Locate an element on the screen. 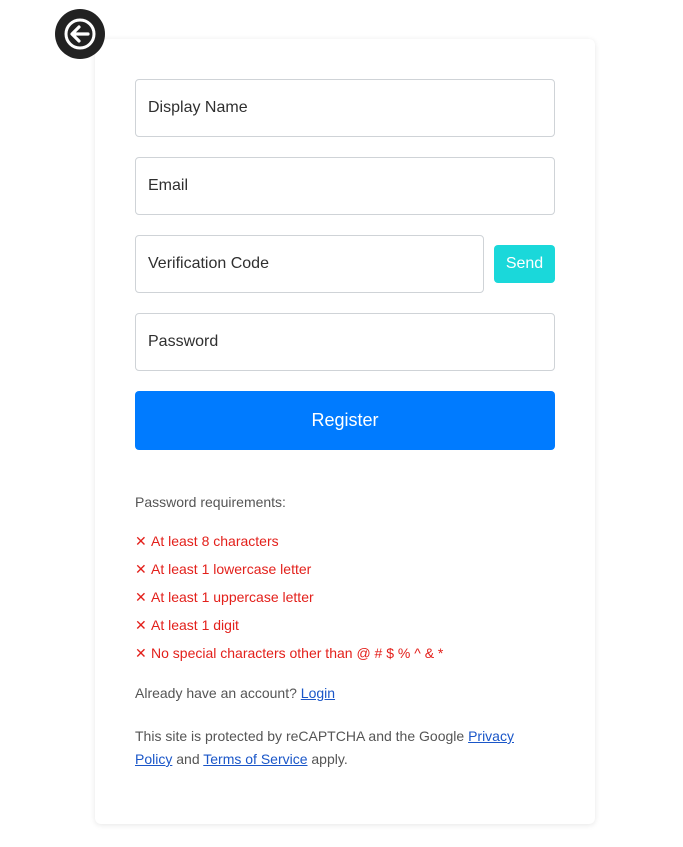 This screenshot has width=683, height=847. display-name-input is located at coordinates (345, 108).